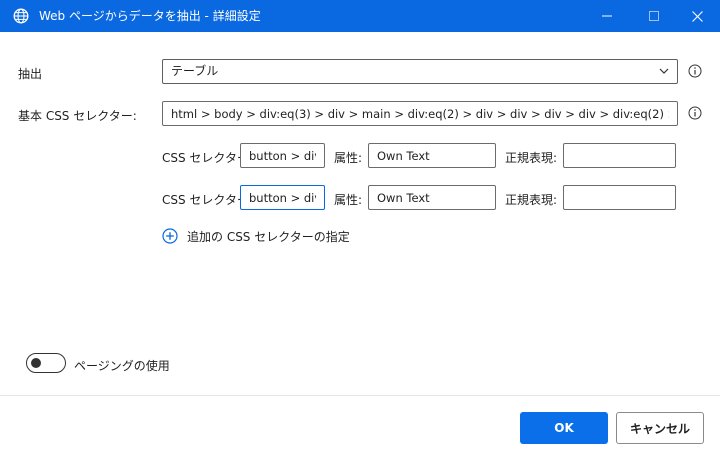 The width and height of the screenshot is (720, 460). I want to click on chevron-down-icon, so click(664, 71).